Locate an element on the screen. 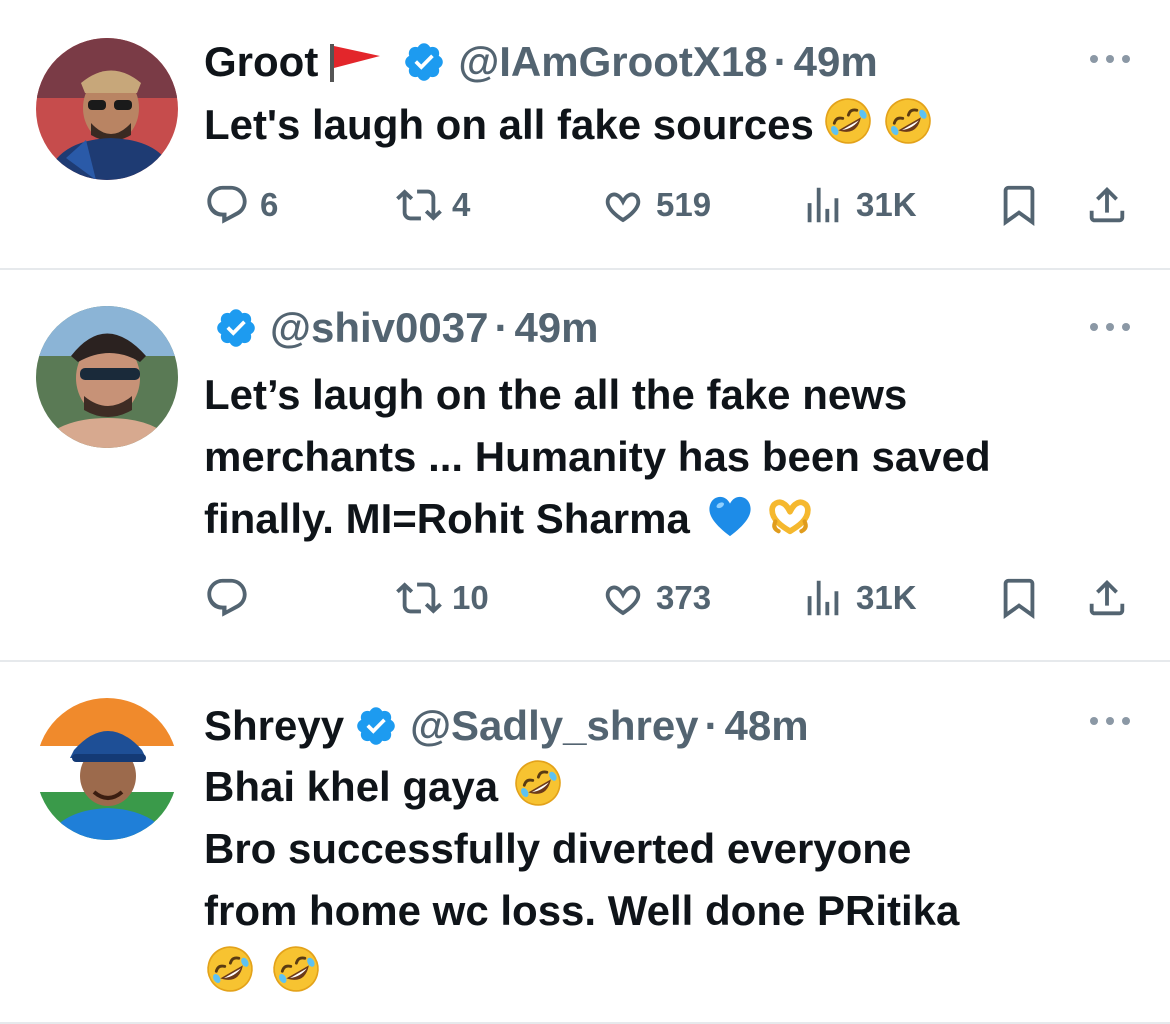  tweet-text-line: finally. MI=Rohit Sharma is located at coordinates (447, 518).